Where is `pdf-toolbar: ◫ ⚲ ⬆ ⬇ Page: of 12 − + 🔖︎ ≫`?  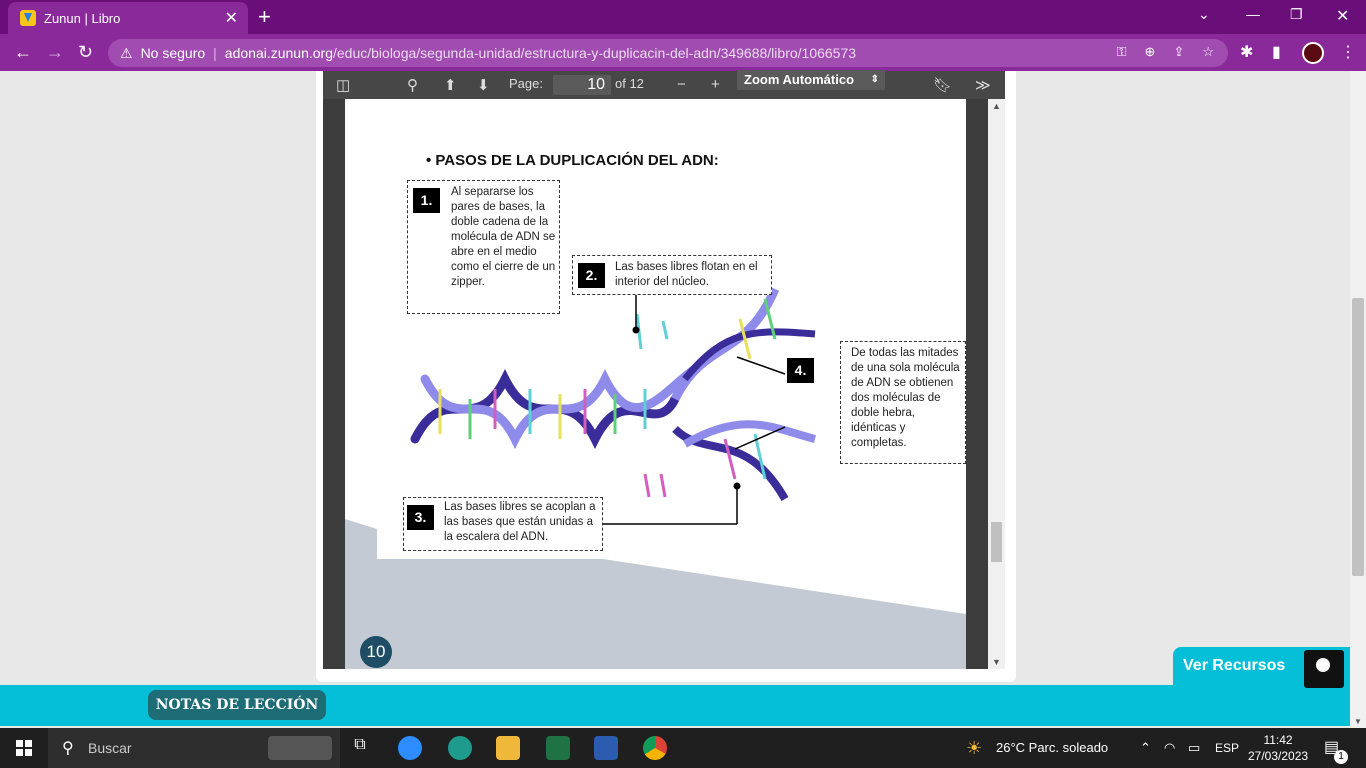
pdf-toolbar: ◫ ⚲ ⬆ ⬇ Page: of 12 − + 🔖︎ ≫ is located at coordinates (664, 85).